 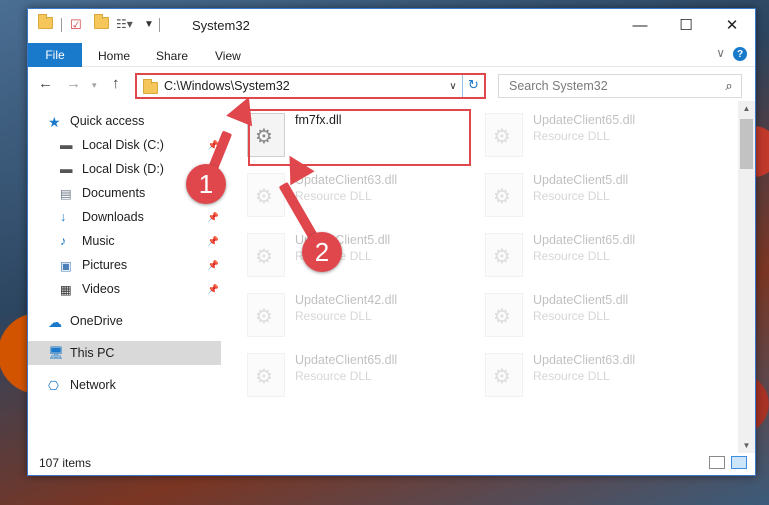 I want to click on folder-icon, so click(x=45, y=23).